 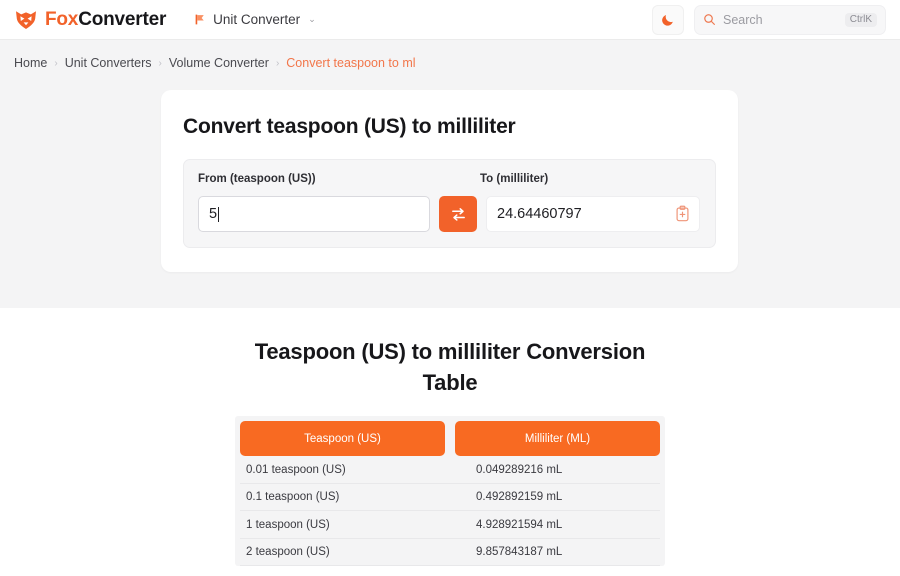 I want to click on chevron-down-icon: ⌄, so click(x=312, y=19).